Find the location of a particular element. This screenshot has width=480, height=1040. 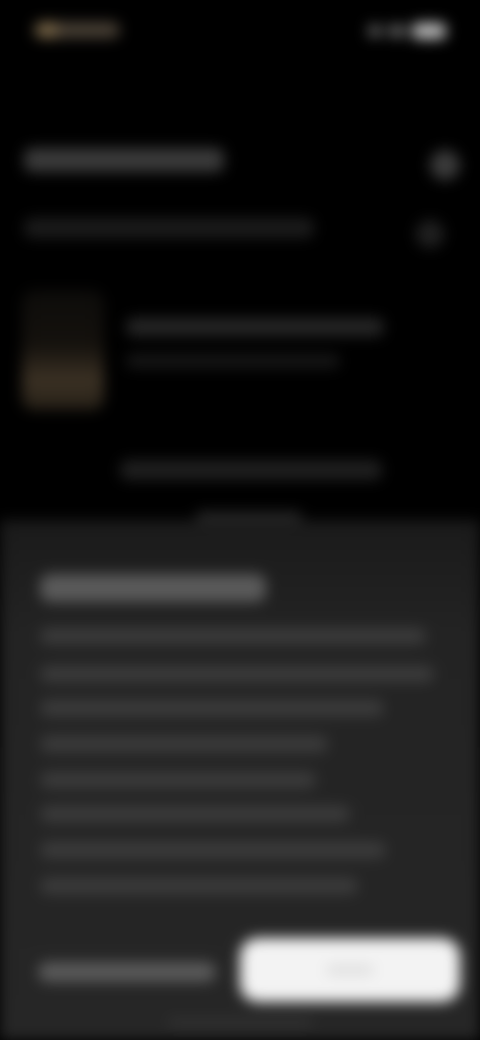

primary-action-label is located at coordinates (350, 970).